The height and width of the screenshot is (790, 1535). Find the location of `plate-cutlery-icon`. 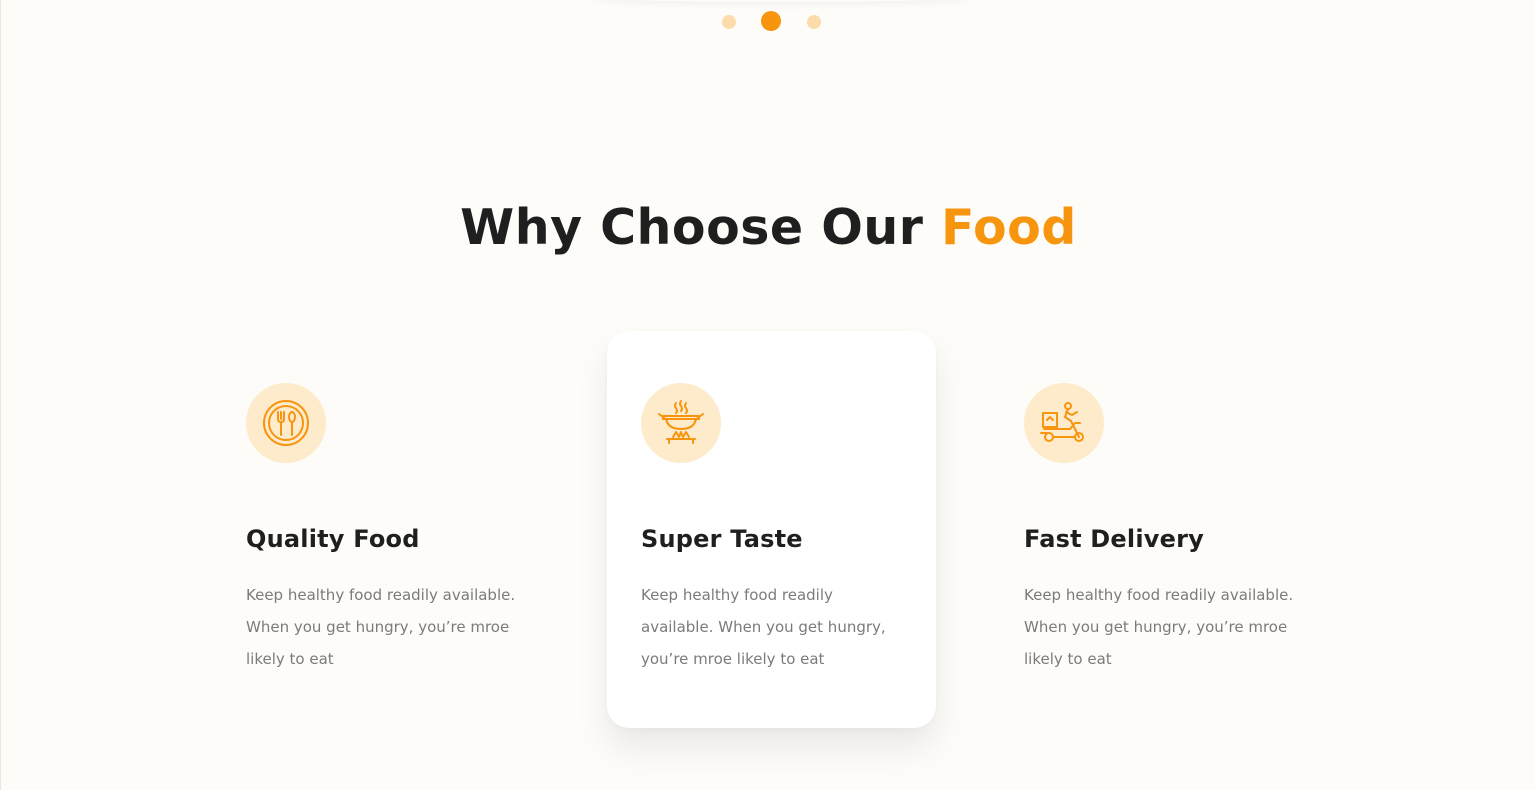

plate-cutlery-icon is located at coordinates (286, 423).